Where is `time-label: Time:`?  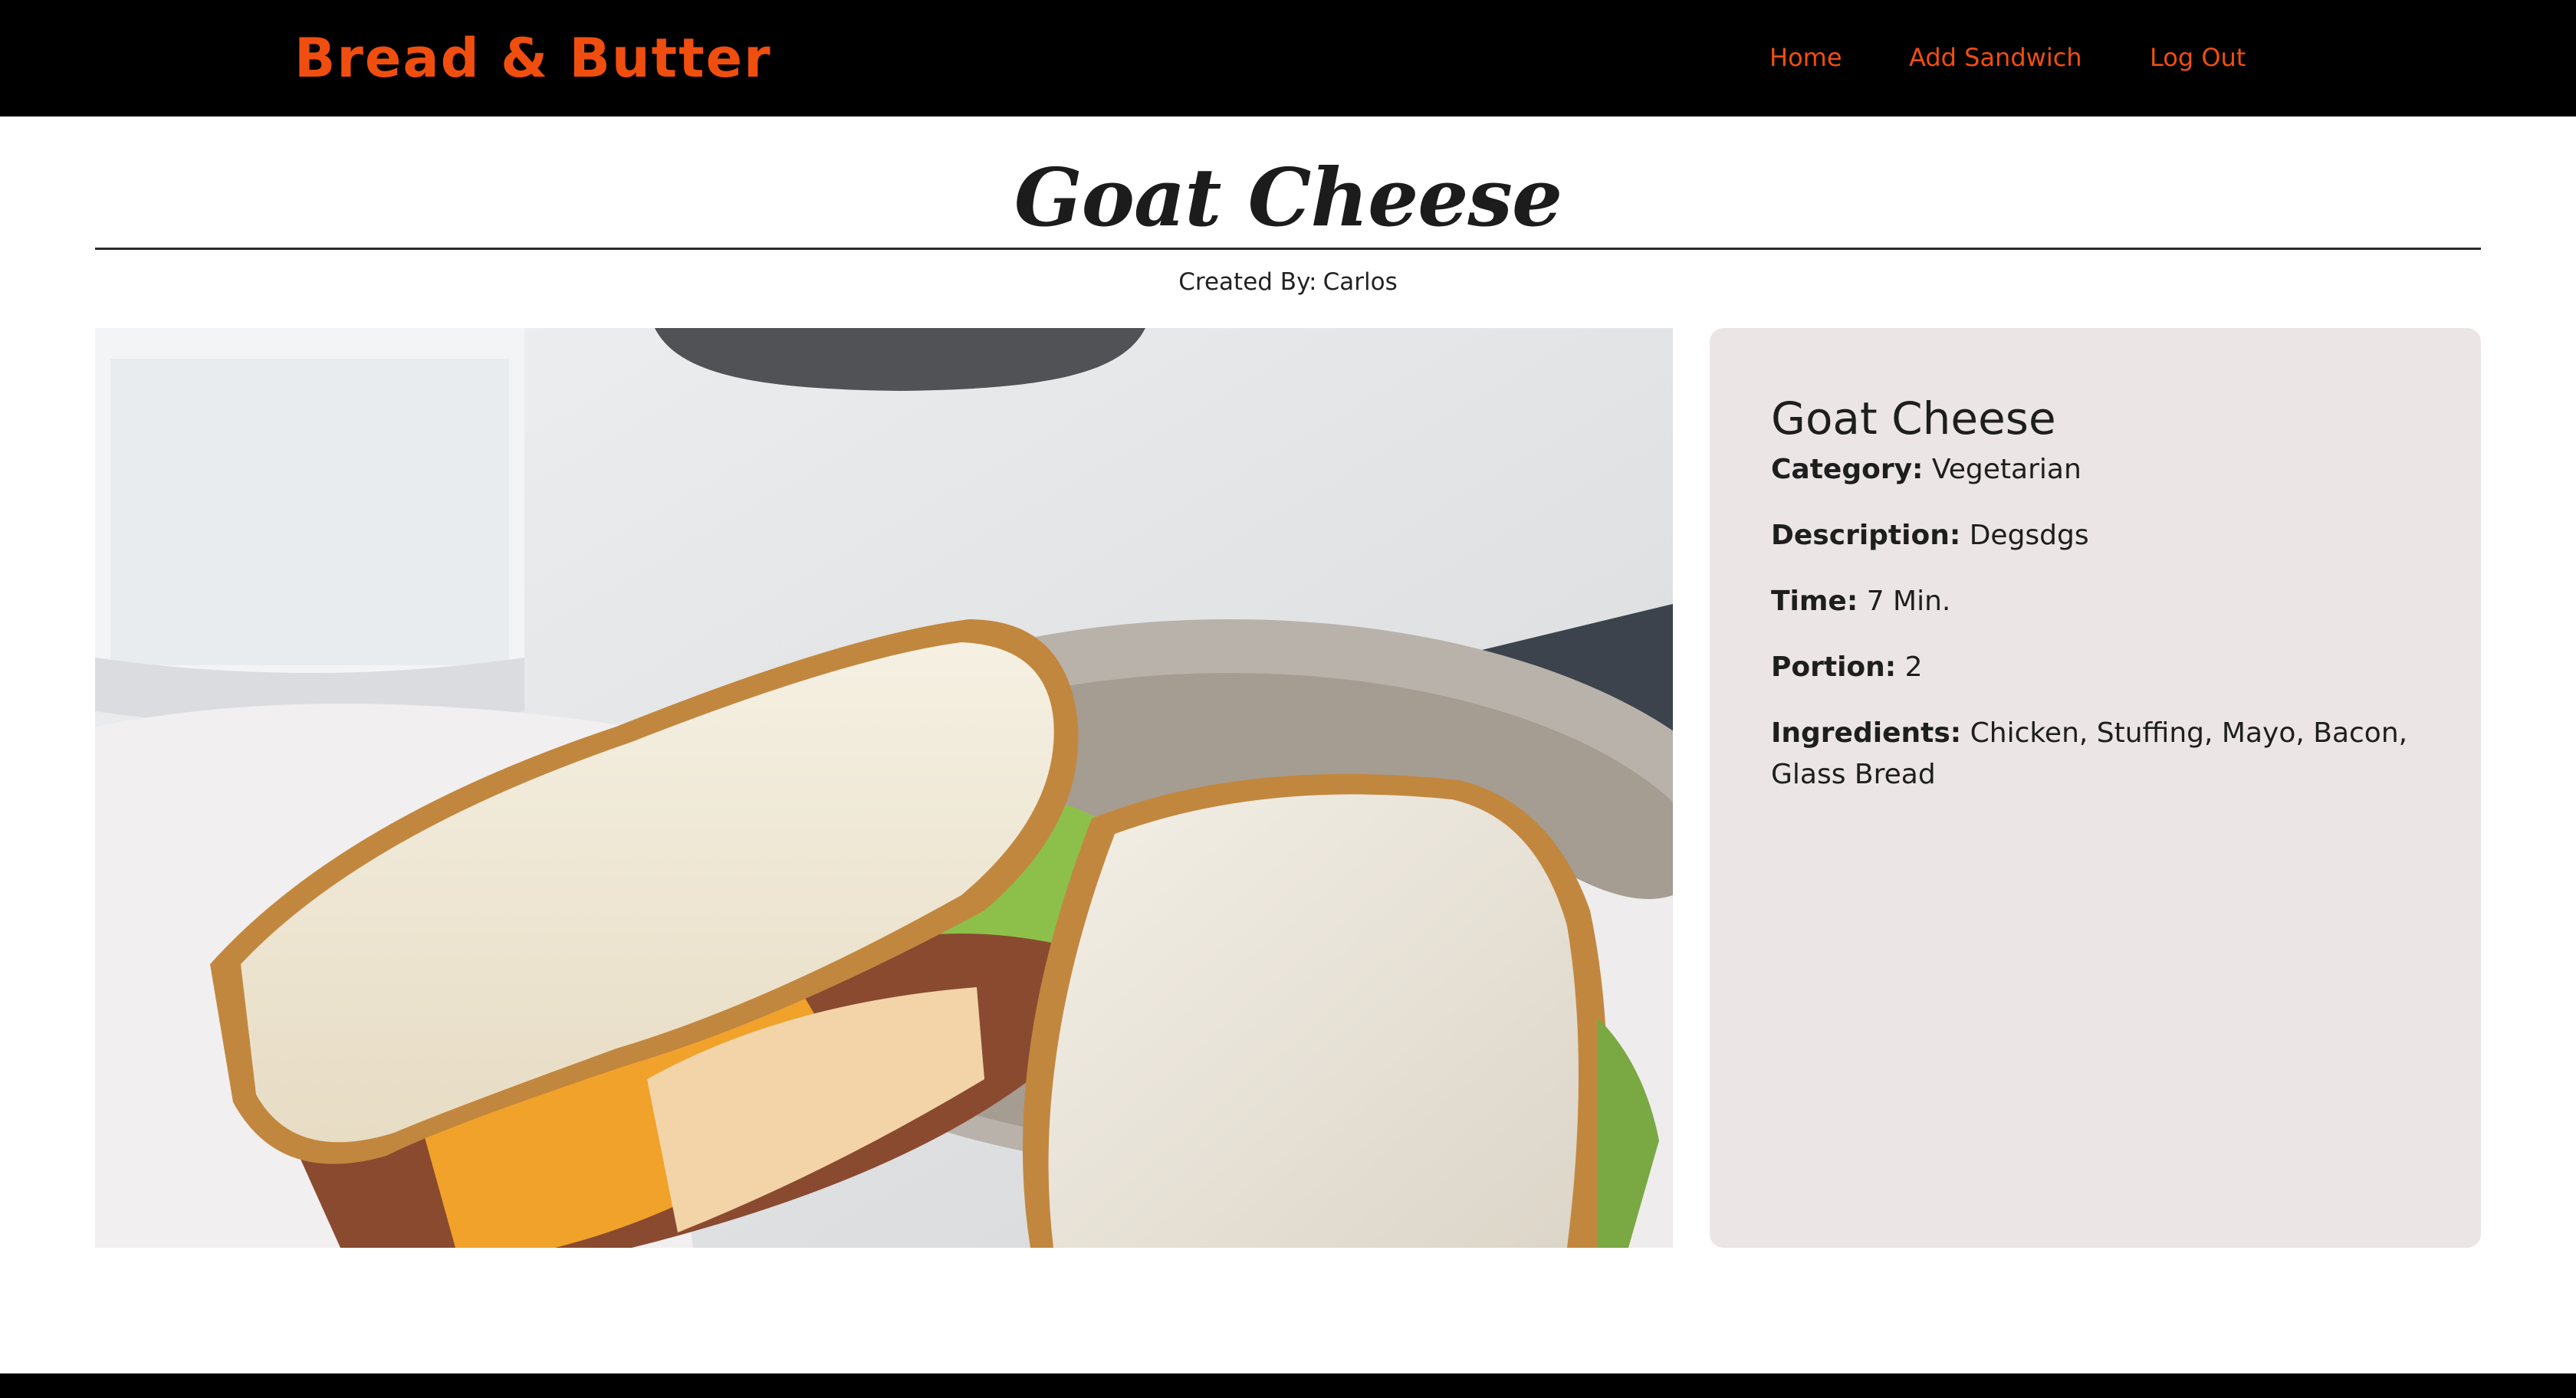 time-label: Time: is located at coordinates (1814, 601).